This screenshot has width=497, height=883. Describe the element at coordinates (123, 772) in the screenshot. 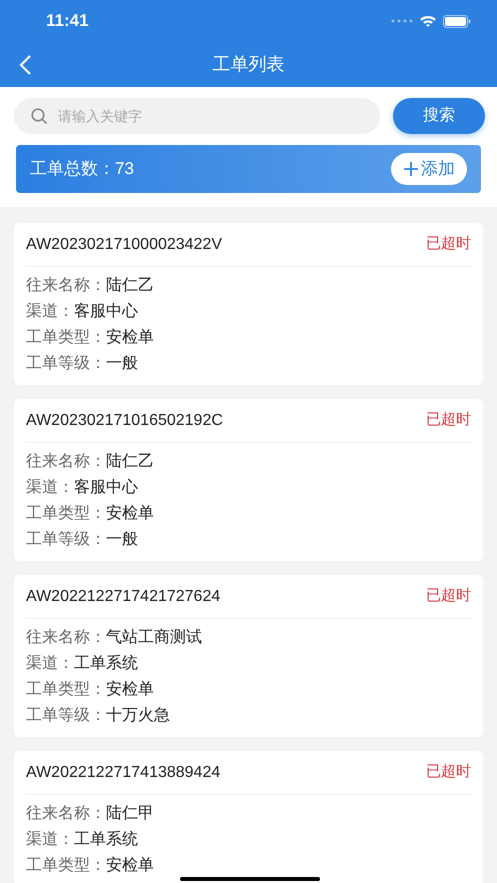

I see `order-number: AW2022122717413889424` at that location.